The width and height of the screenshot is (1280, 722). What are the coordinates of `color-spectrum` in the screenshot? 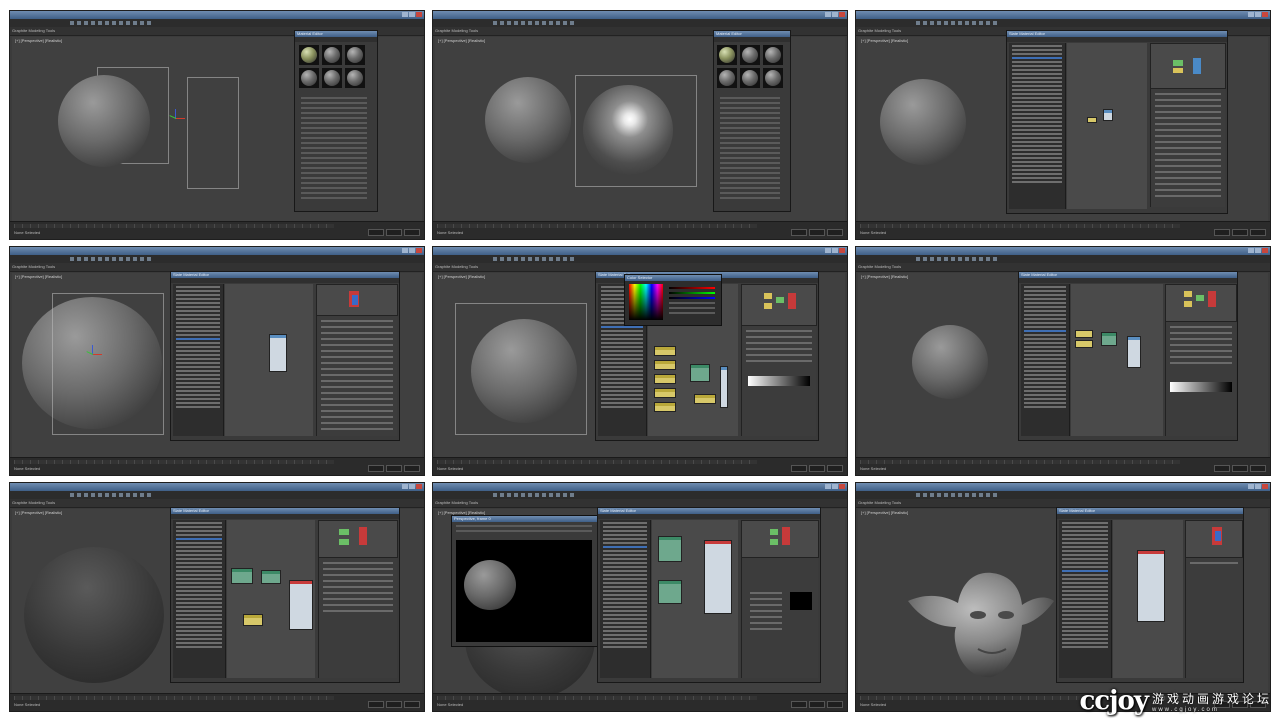 It's located at (646, 302).